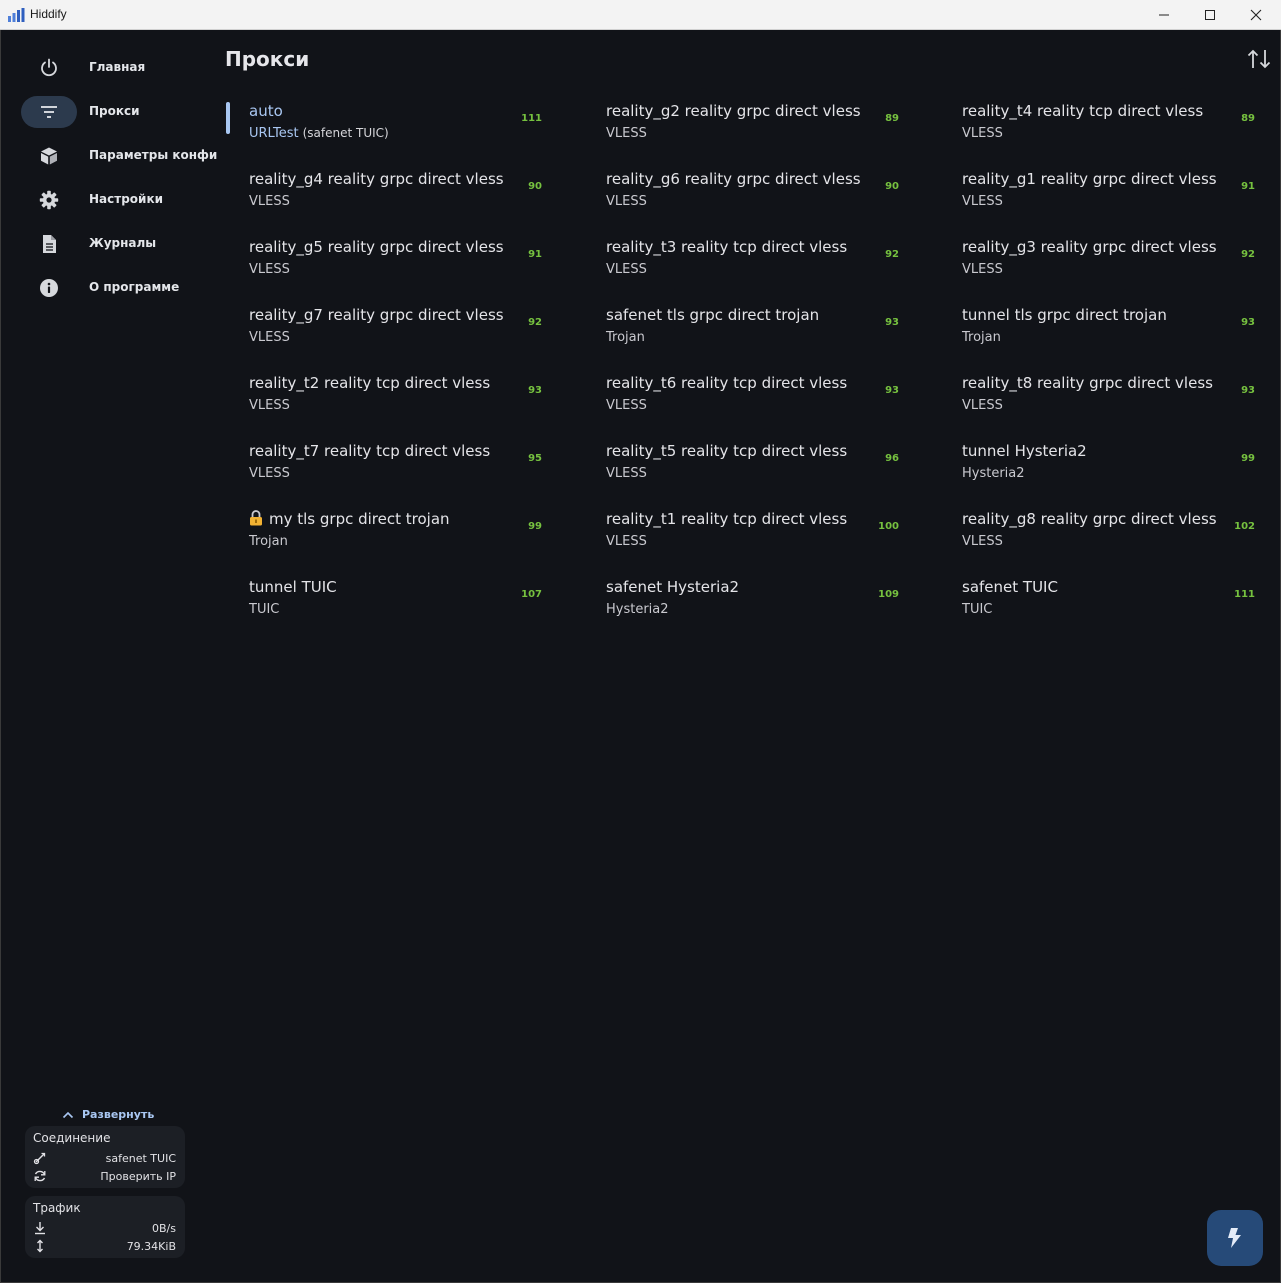 The image size is (1281, 1283). Describe the element at coordinates (1259, 59) in the screenshot. I see `sort-icon` at that location.